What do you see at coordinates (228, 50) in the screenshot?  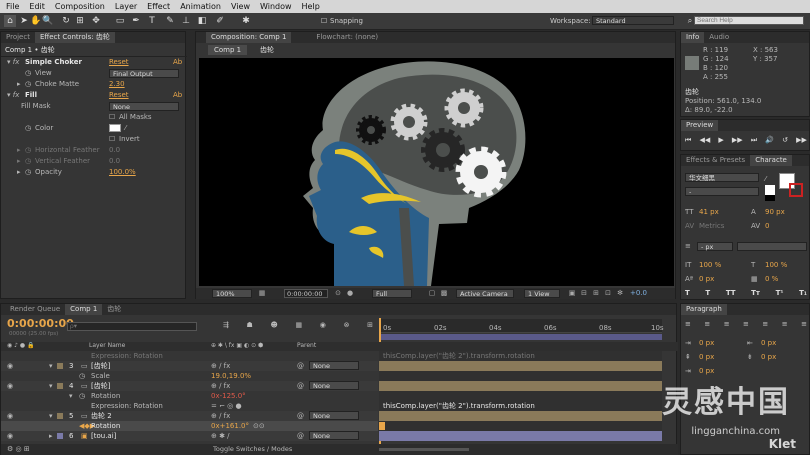 I see `subtab-comp1: Comp 1` at bounding box center [228, 50].